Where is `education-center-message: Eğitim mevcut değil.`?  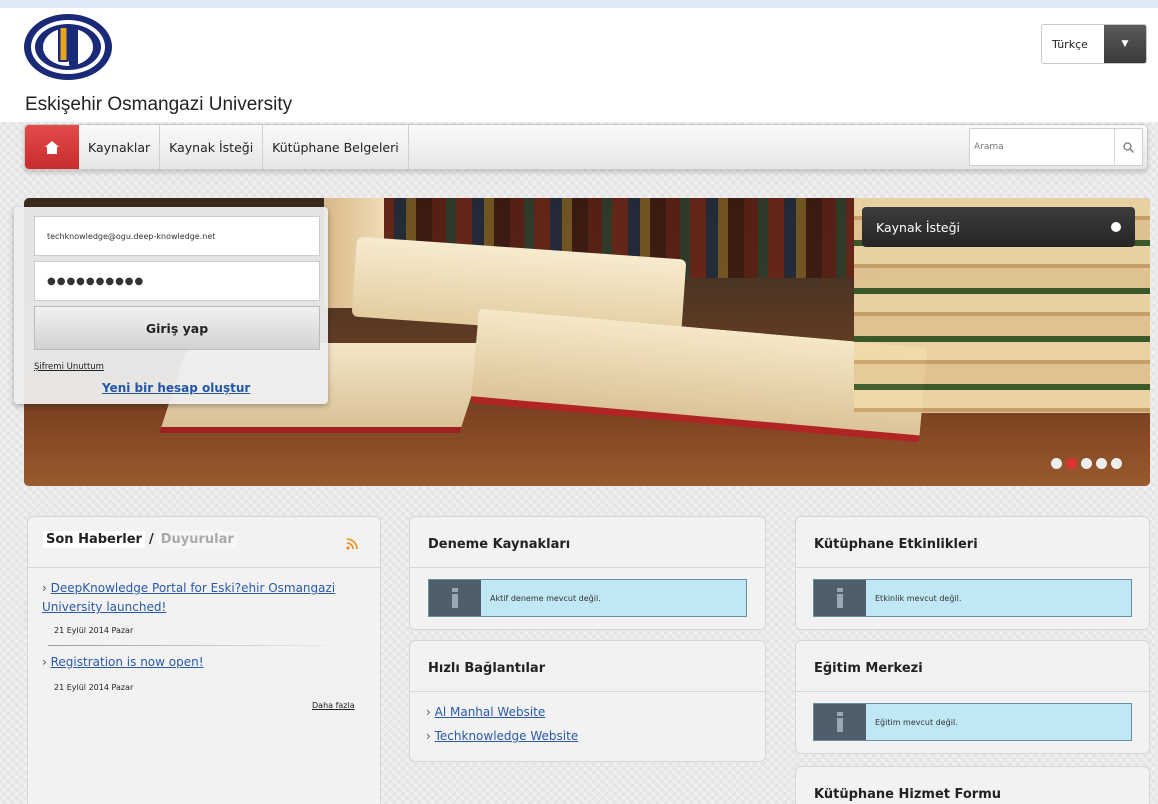
education-center-message: Eğitim mevcut değil. is located at coordinates (916, 722).